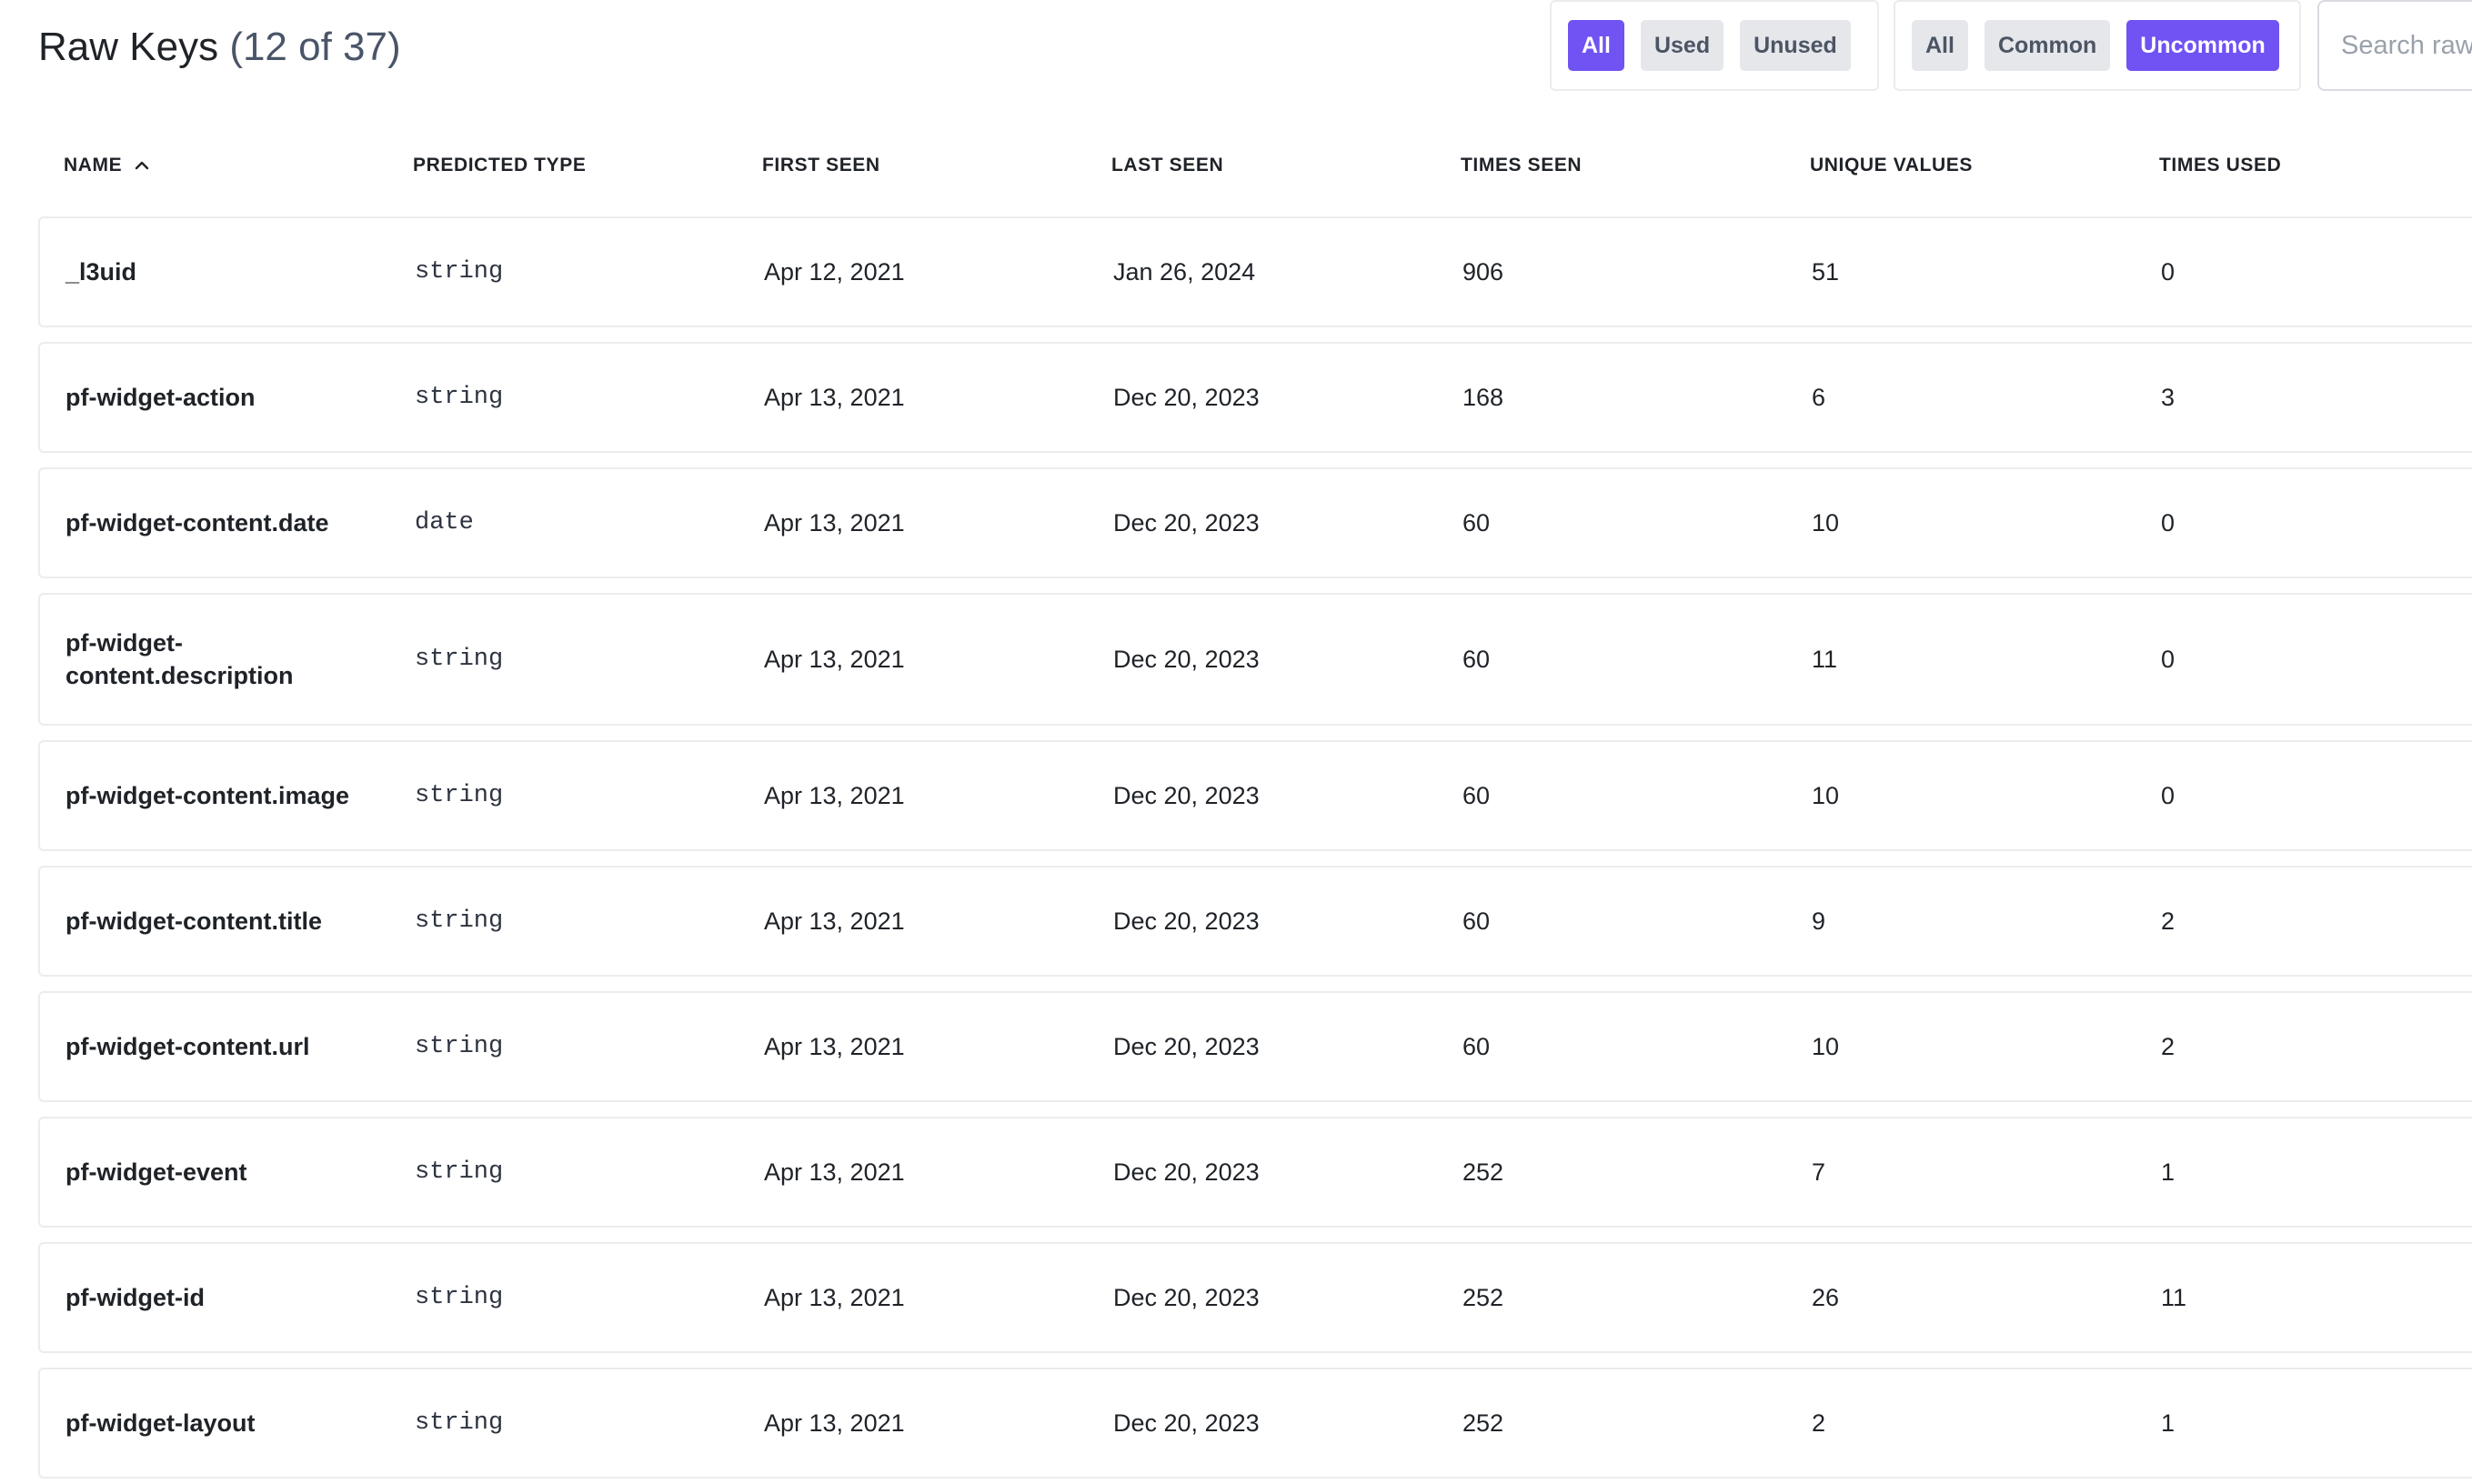 The image size is (2472, 1484). What do you see at coordinates (160, 397) in the screenshot?
I see `cell-name: pf-widget-action` at bounding box center [160, 397].